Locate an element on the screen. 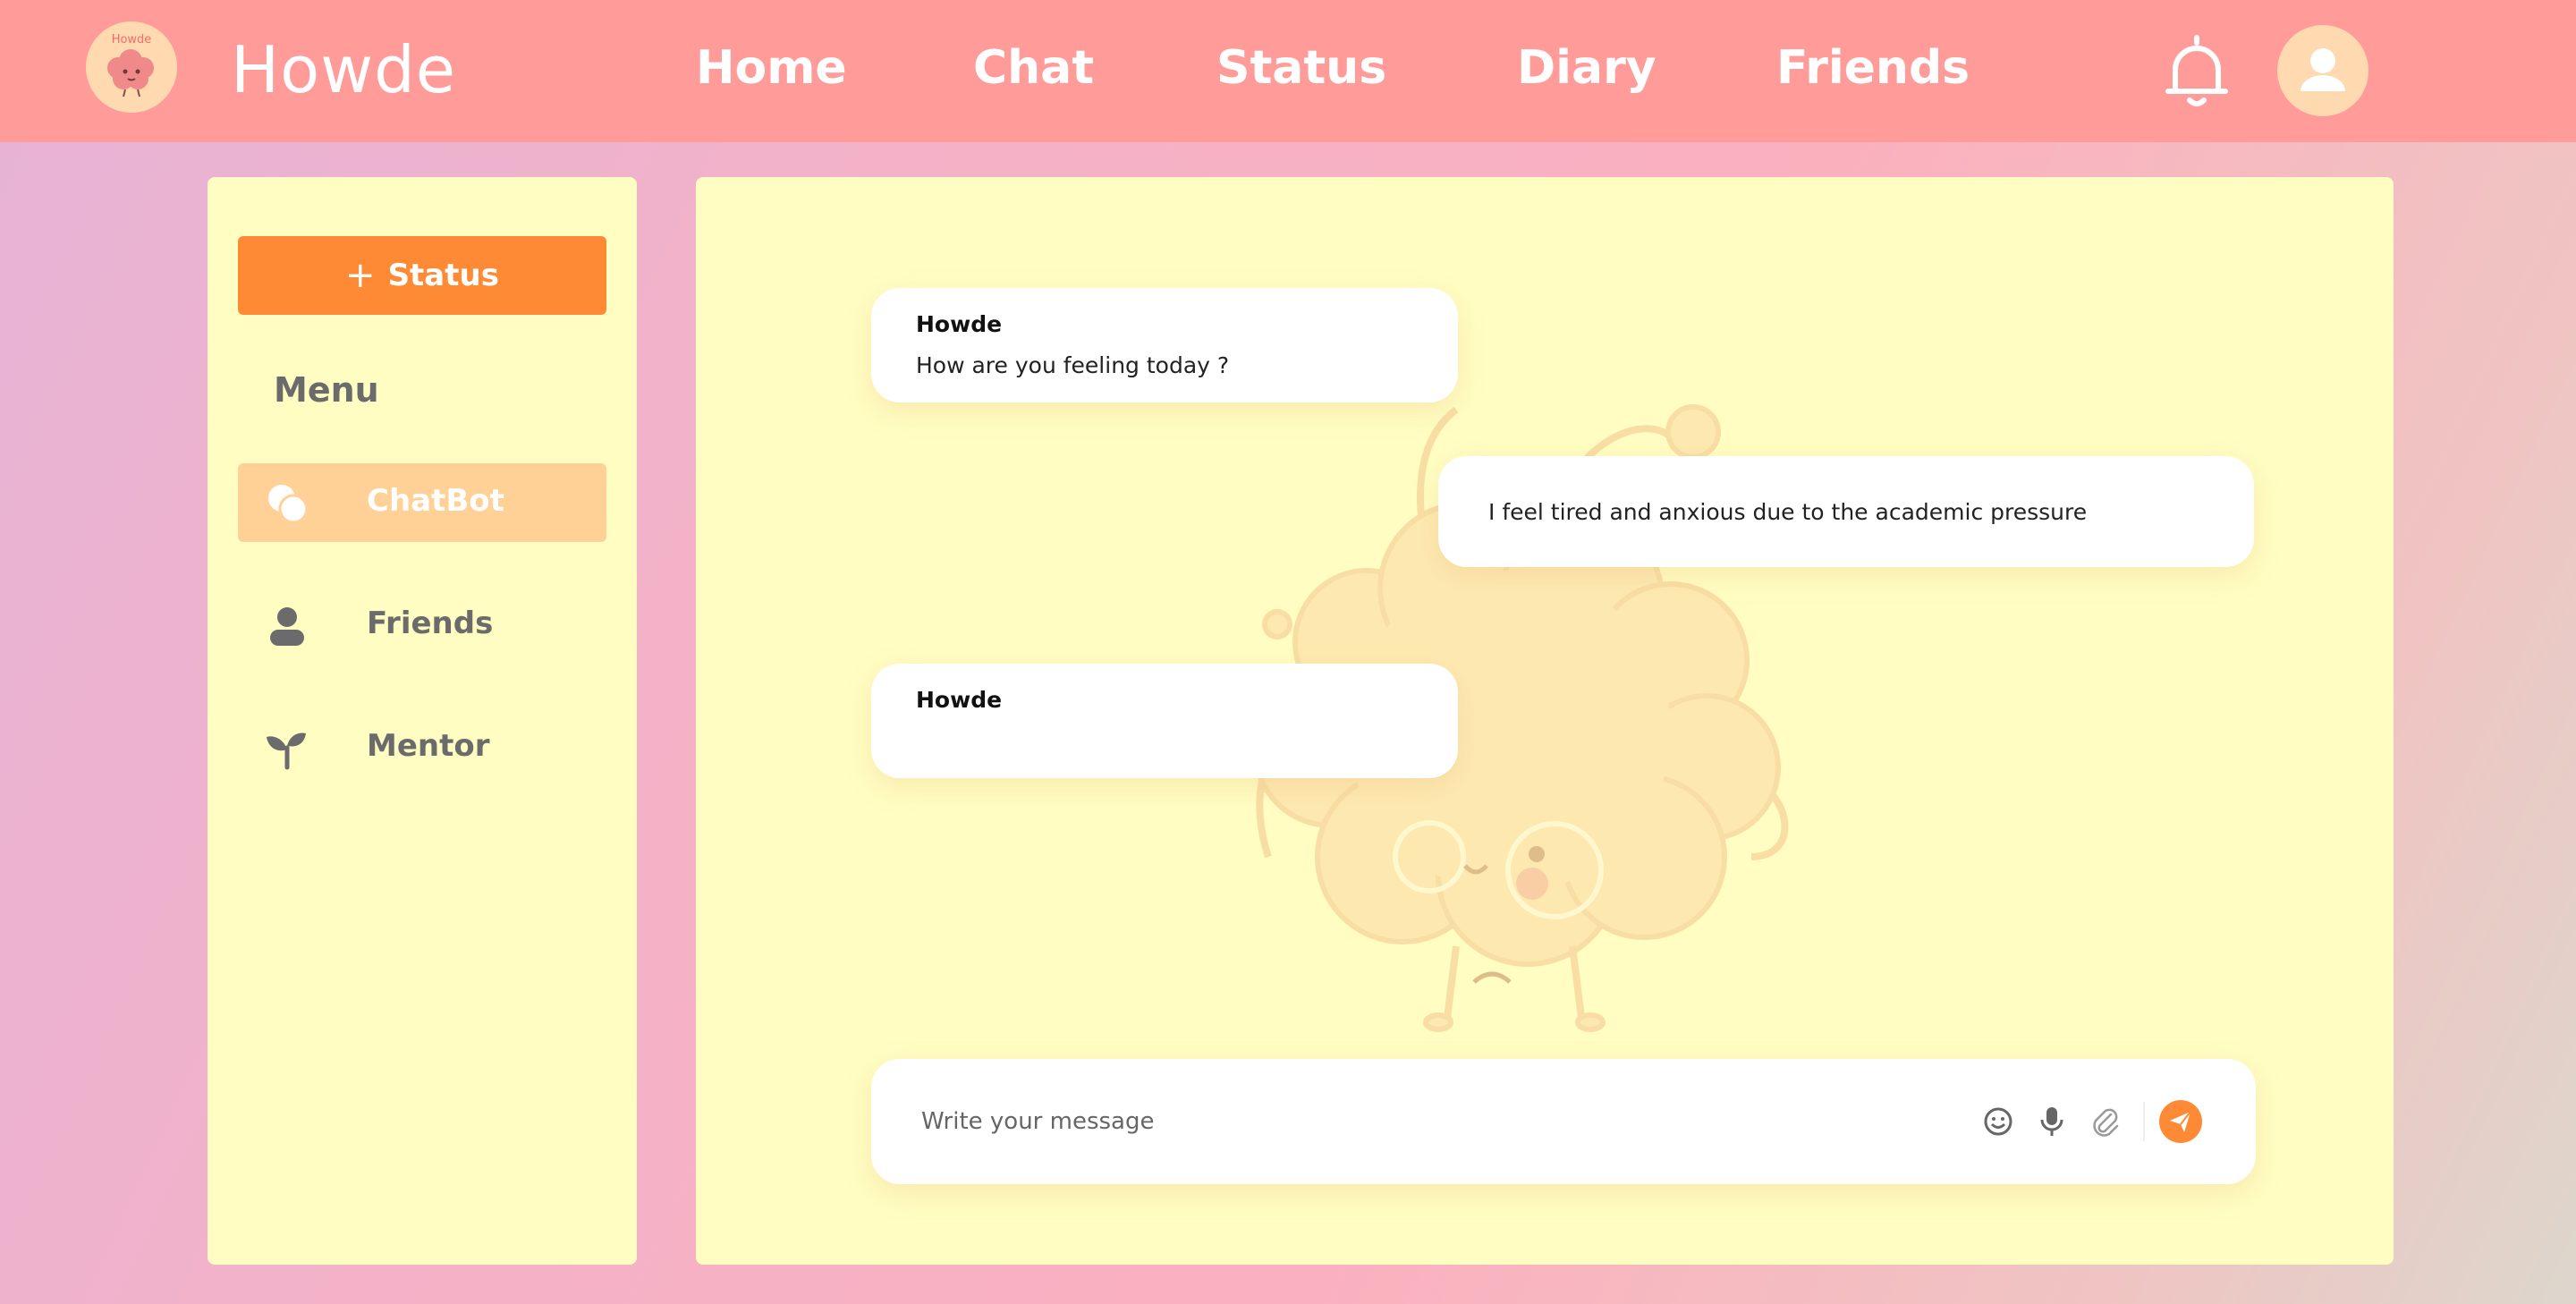 This screenshot has height=1304, width=2576. add-status-label: Status is located at coordinates (443, 276).